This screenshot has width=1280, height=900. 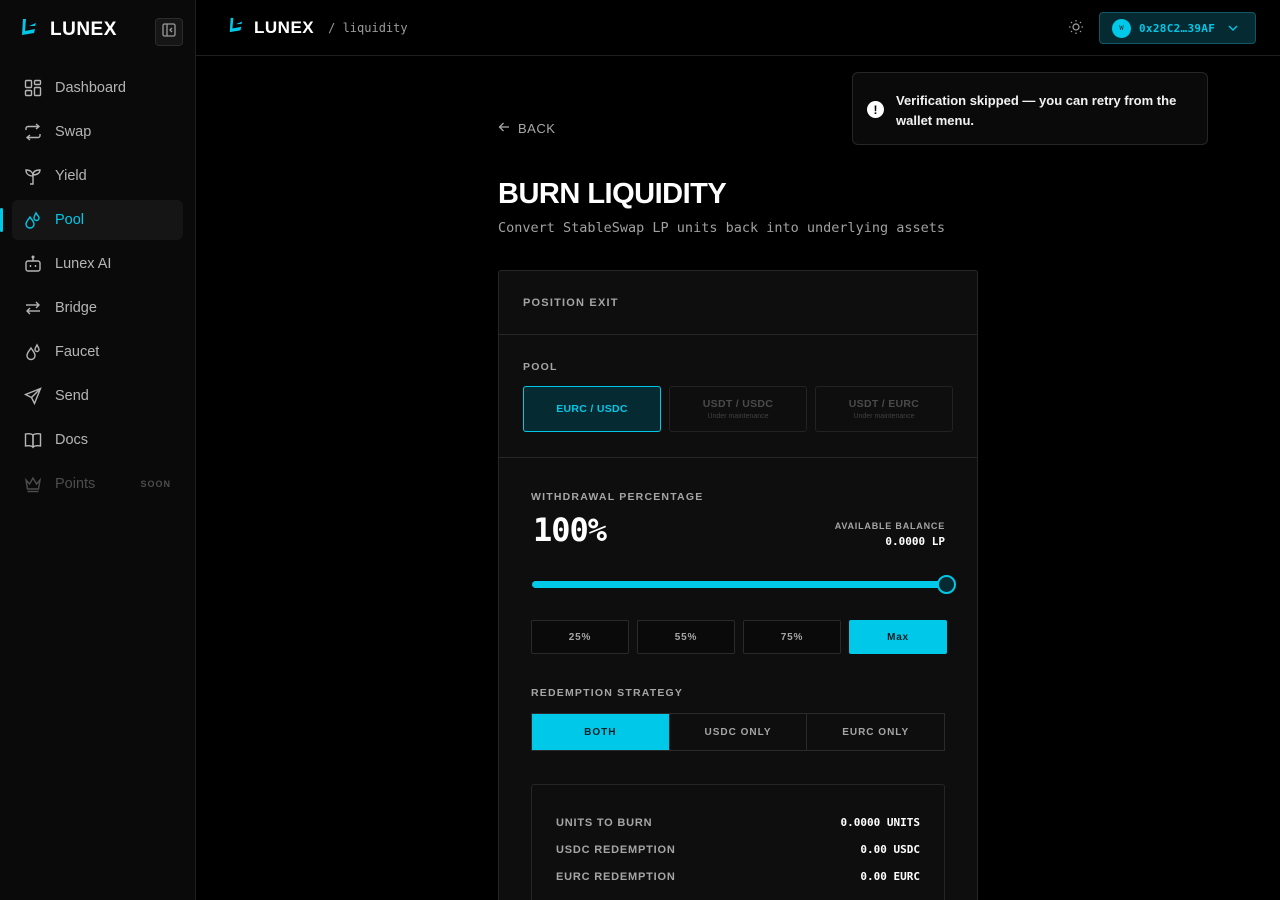 I want to click on breadcrumb: / liquidity, so click(x=368, y=27).